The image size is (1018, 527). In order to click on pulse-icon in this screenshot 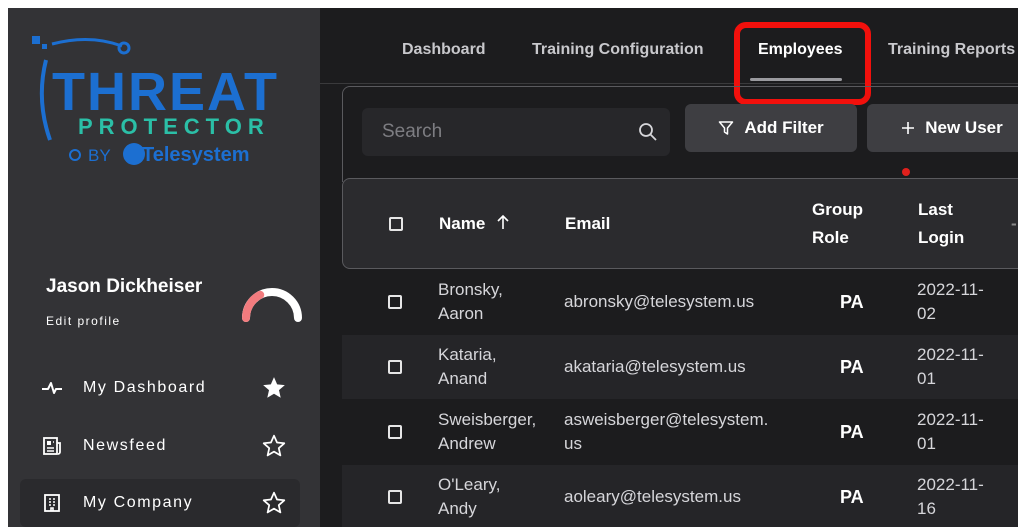, I will do `click(52, 388)`.